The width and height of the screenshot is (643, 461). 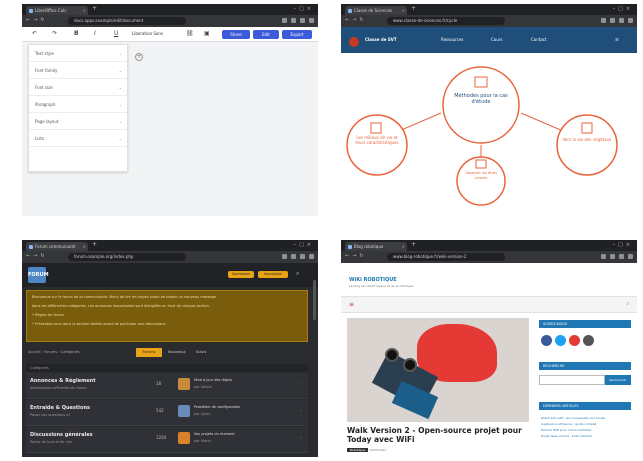 What do you see at coordinates (358, 450) in the screenshot?
I see `post-category: Robotique` at bounding box center [358, 450].